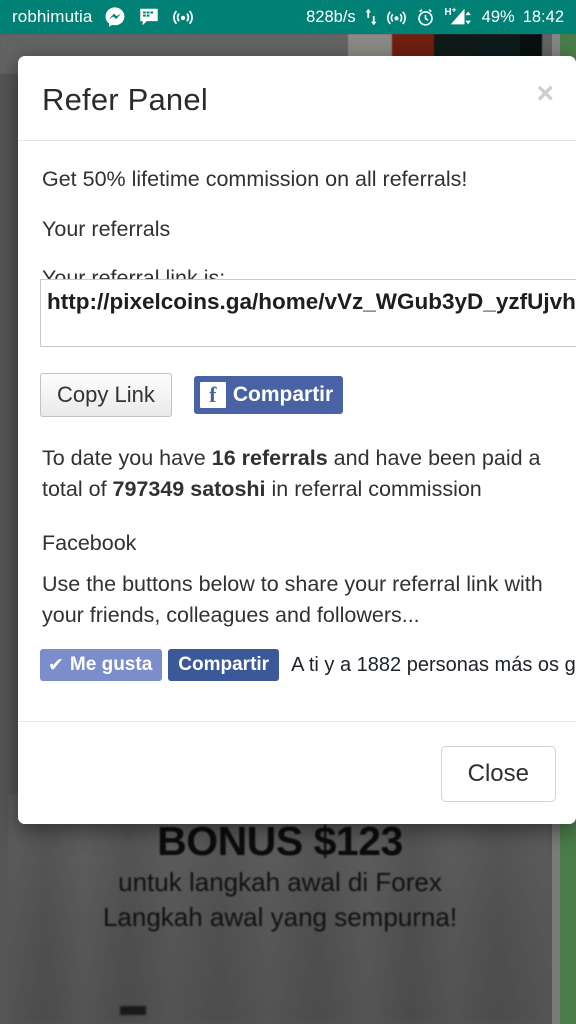  What do you see at coordinates (433, 664) in the screenshot?
I see `facebook-social-context-text: A ti y a 1882 personas más os gusta es` at bounding box center [433, 664].